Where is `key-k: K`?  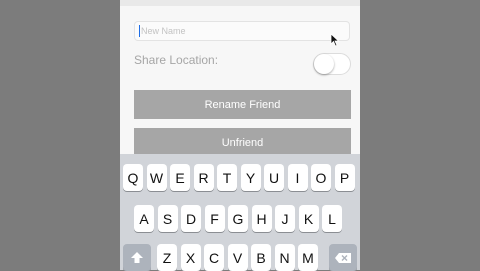 key-k: K is located at coordinates (308, 218).